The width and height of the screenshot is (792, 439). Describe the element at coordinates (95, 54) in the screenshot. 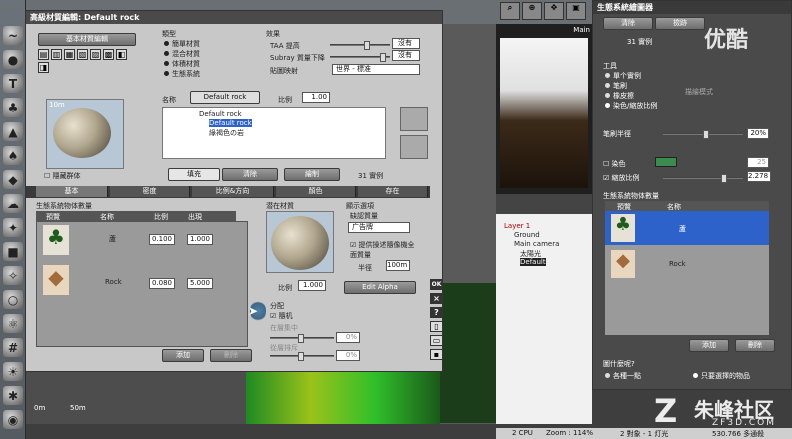

I see `icon-e: ▨` at that location.